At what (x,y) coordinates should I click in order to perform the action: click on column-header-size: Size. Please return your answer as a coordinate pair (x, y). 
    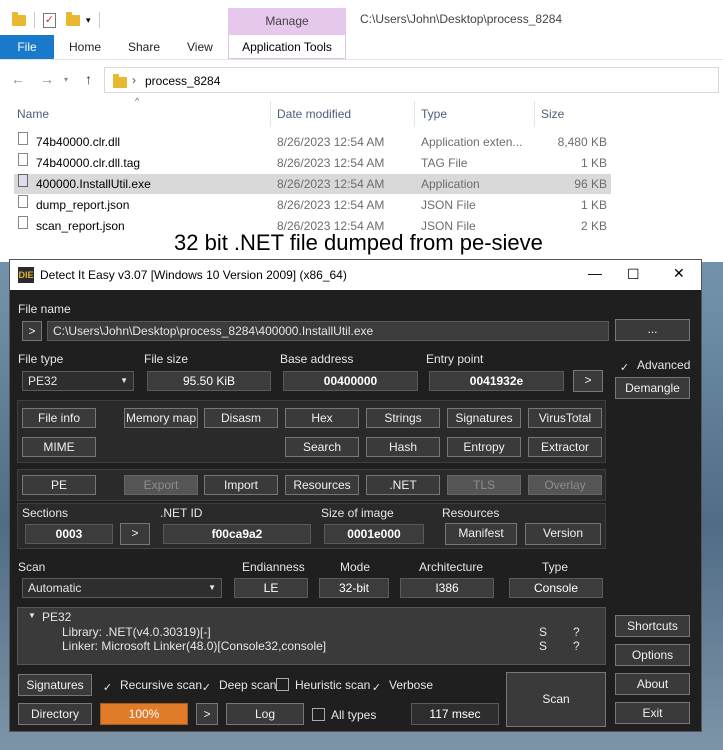
    Looking at the image, I should click on (552, 114).